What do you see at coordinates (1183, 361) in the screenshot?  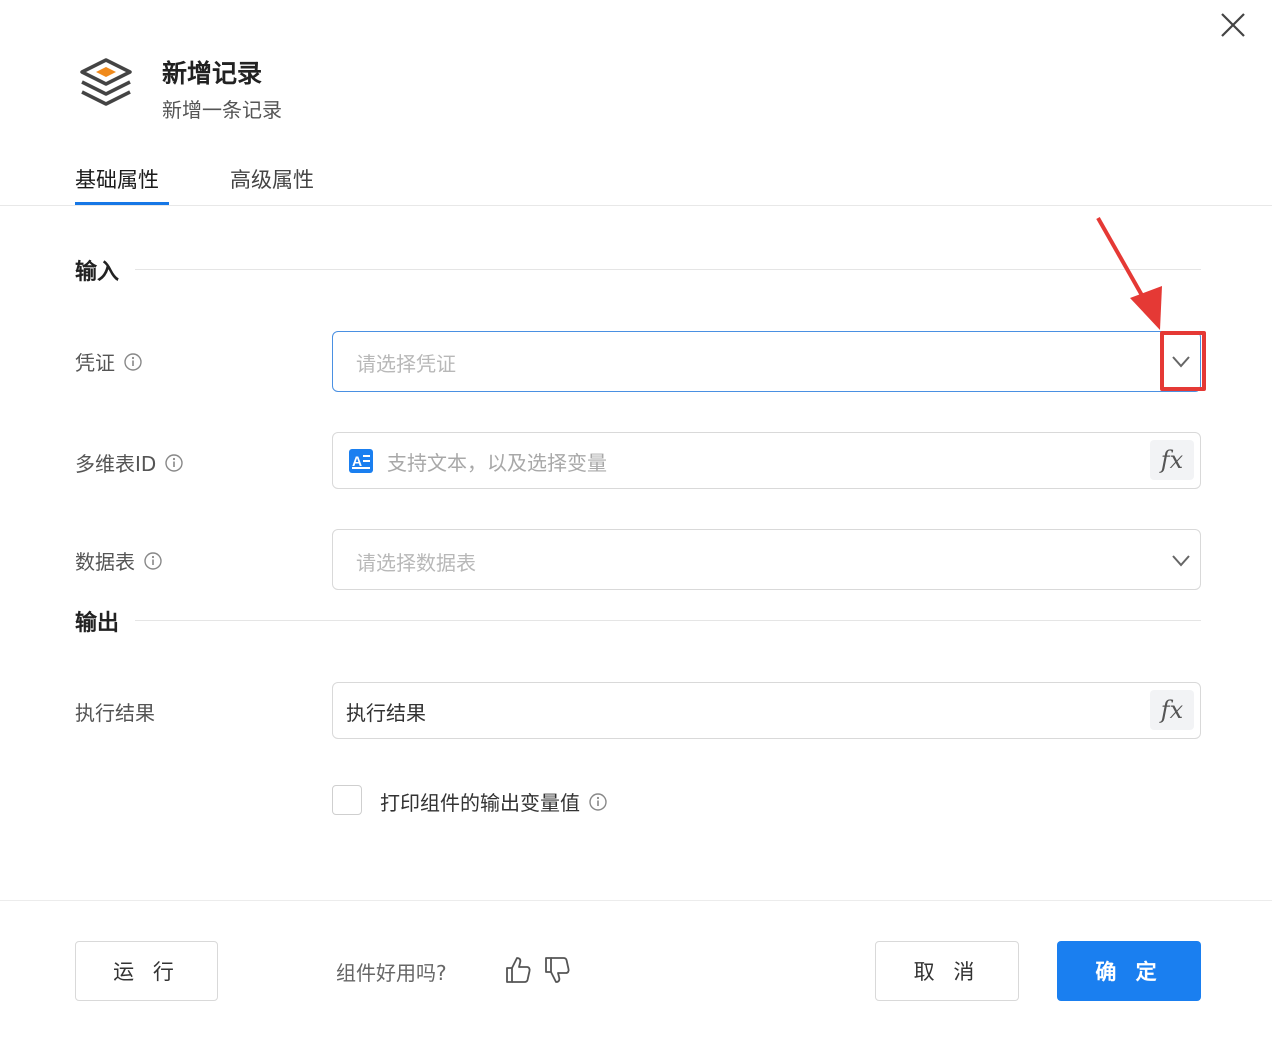 I see `annotation-highlight-box` at bounding box center [1183, 361].